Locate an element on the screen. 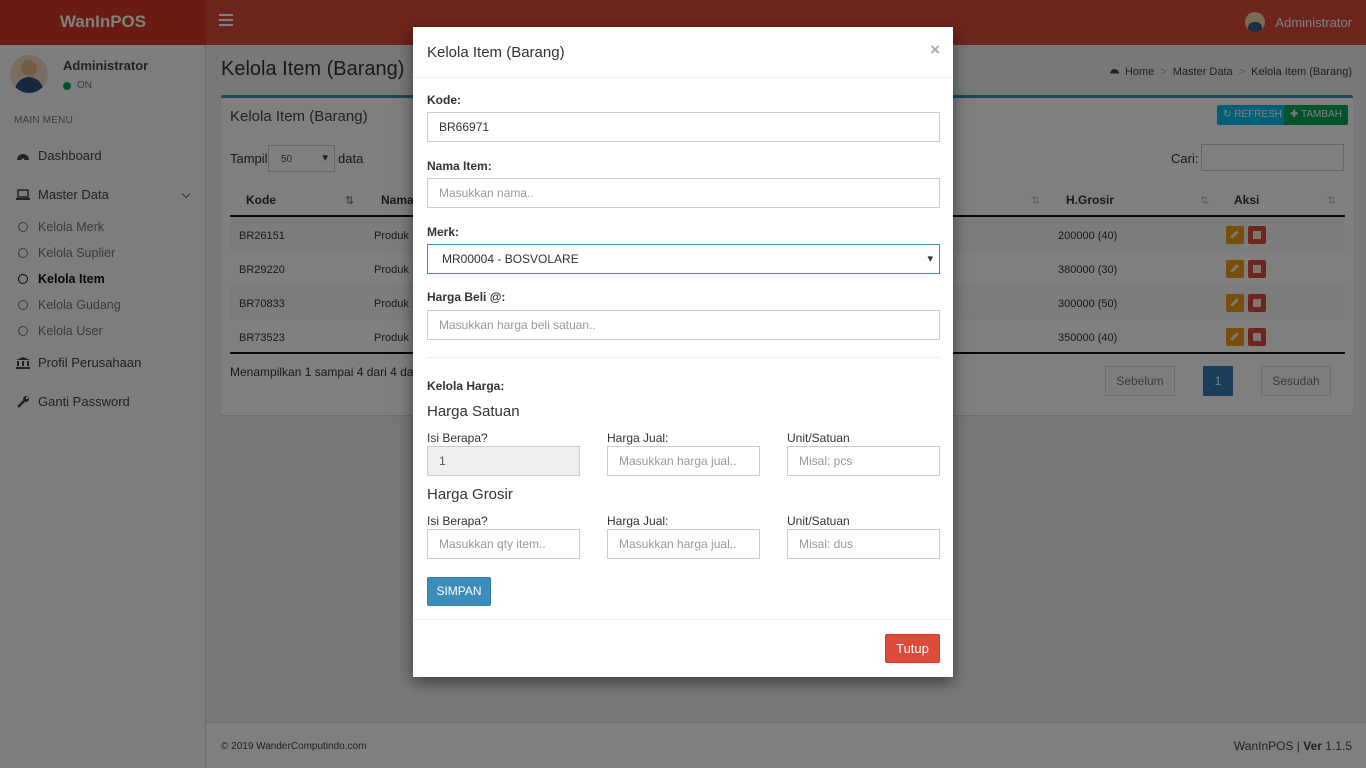  nama-item-field: Masukkan nama.. is located at coordinates (683, 193).